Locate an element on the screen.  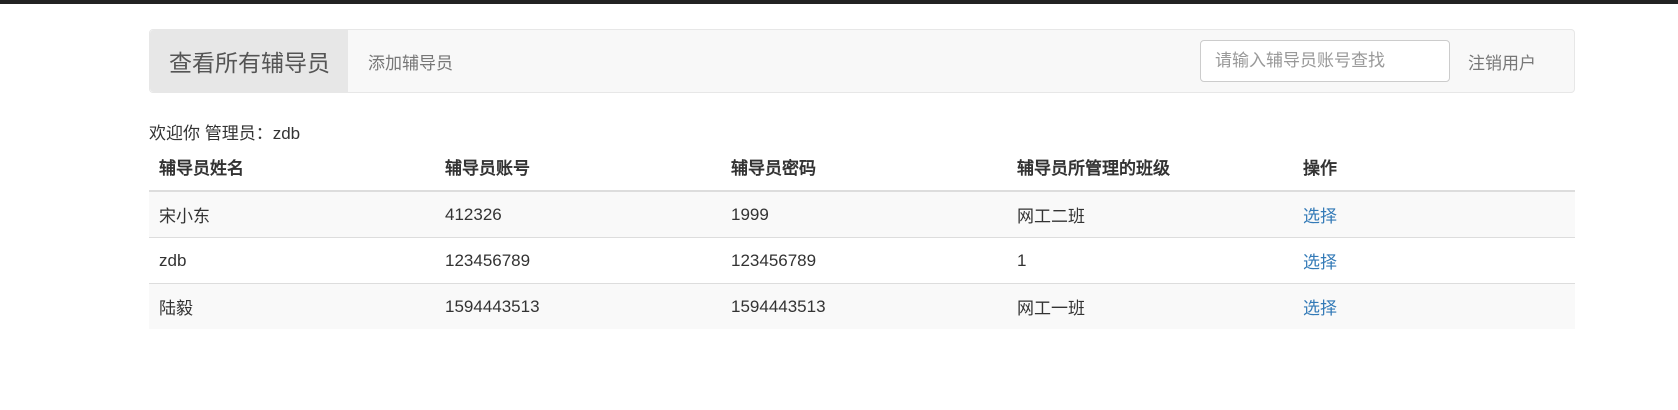
cell-name: zdb is located at coordinates (292, 260).